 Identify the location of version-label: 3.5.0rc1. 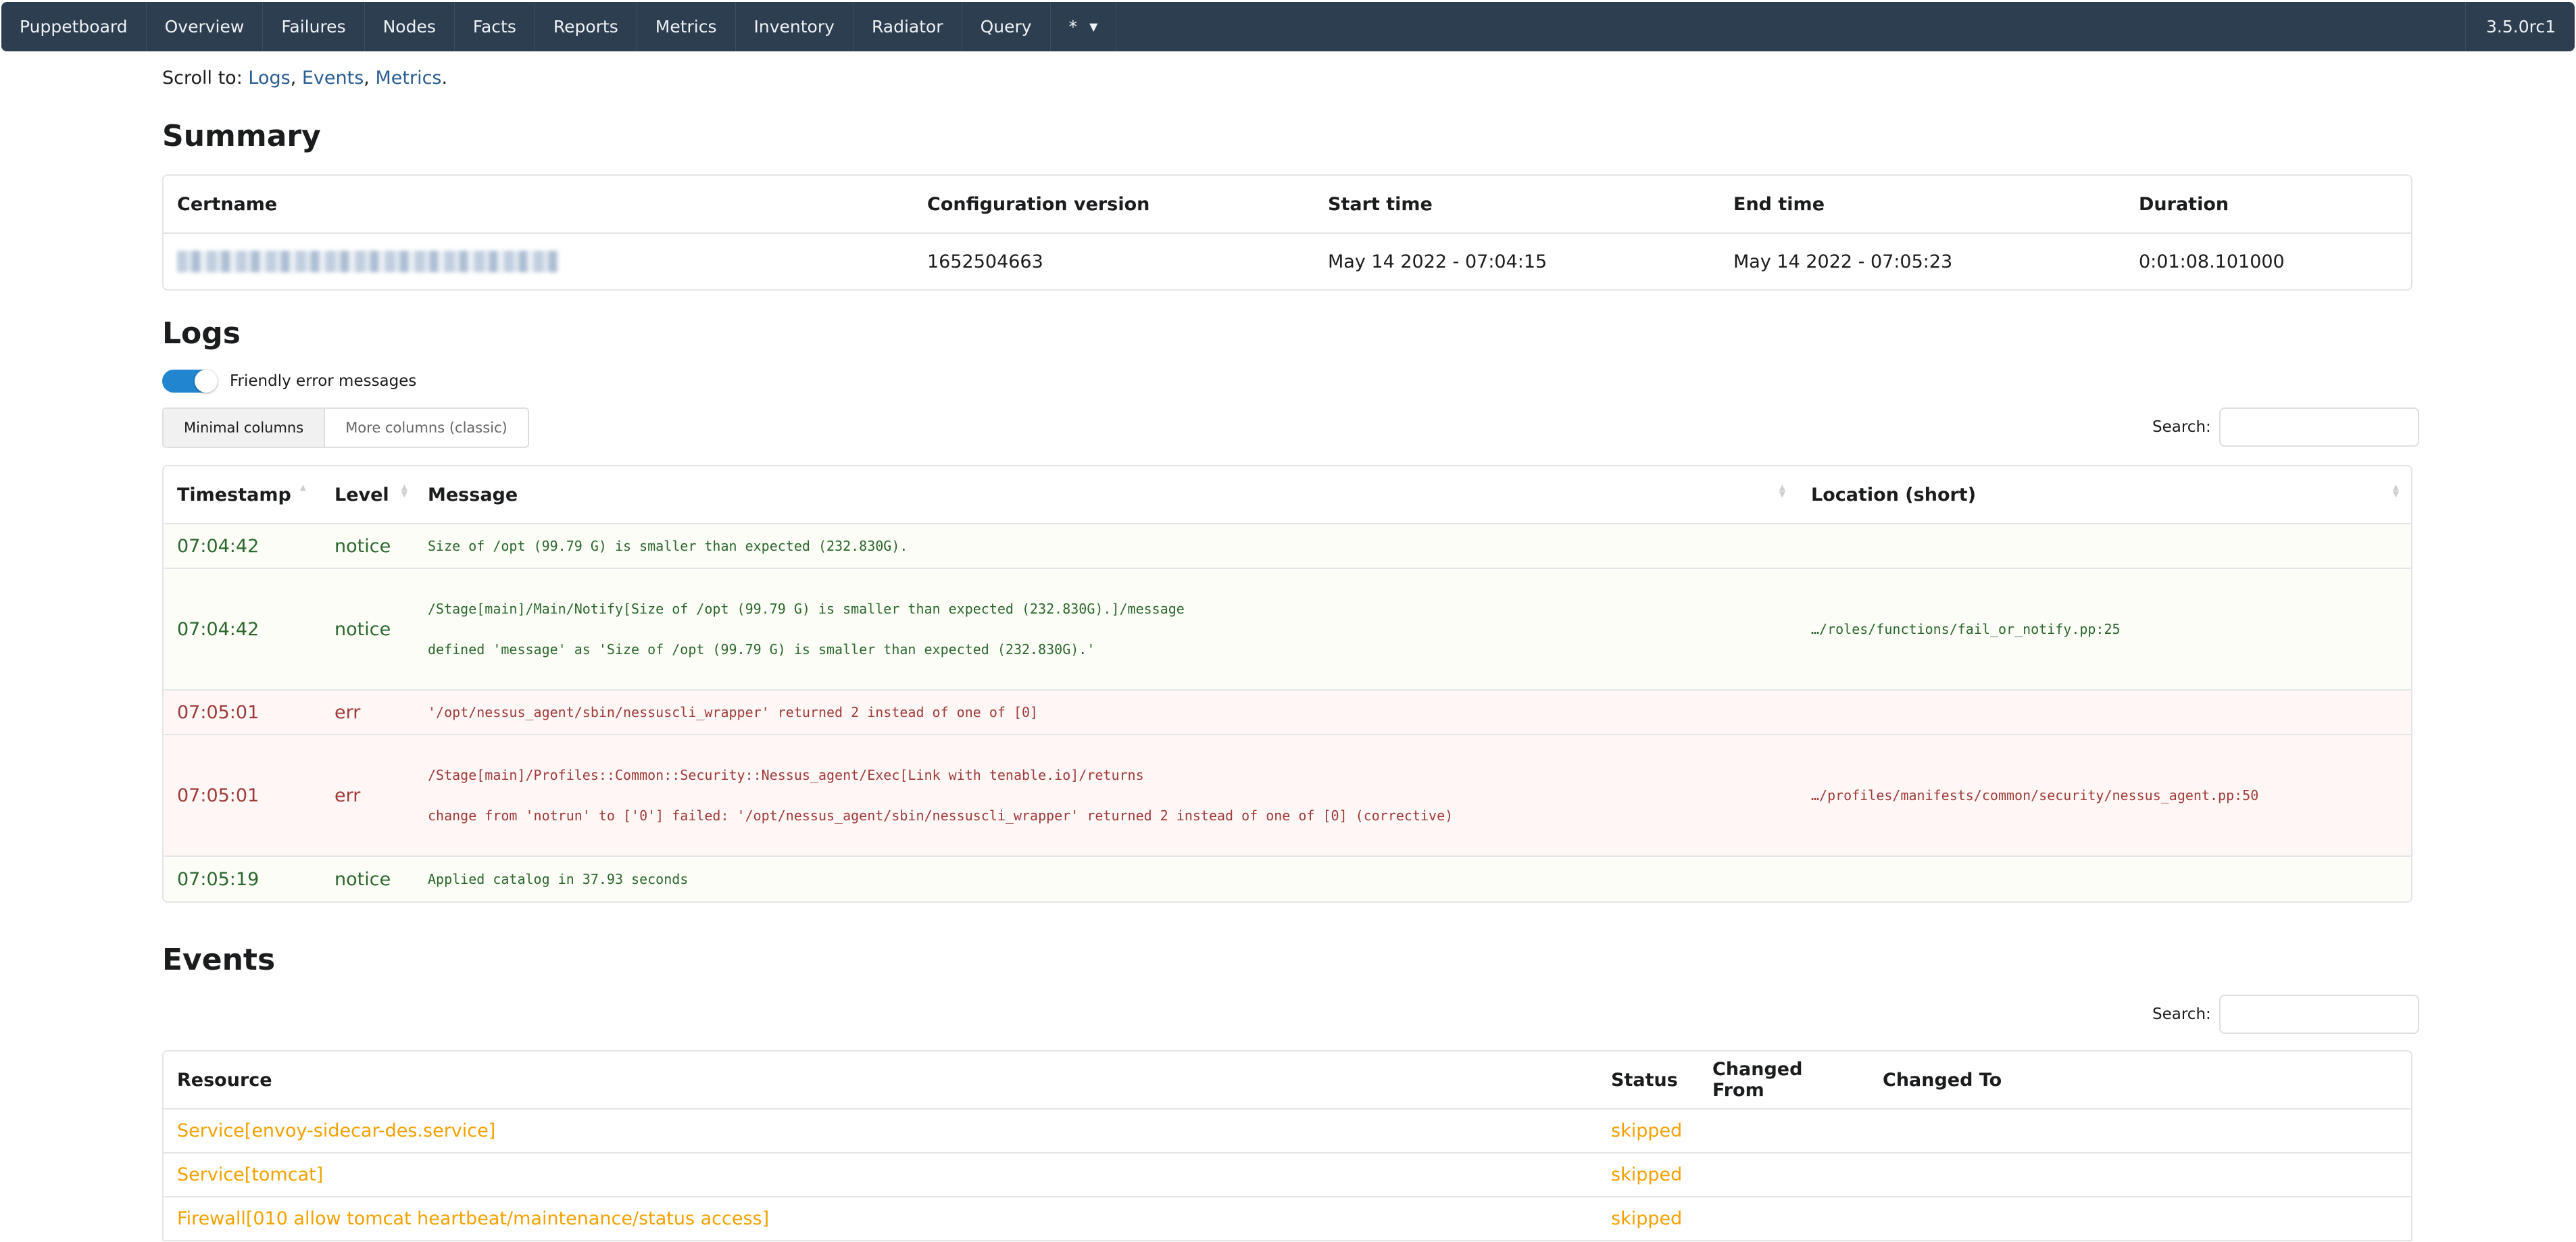
(2520, 26).